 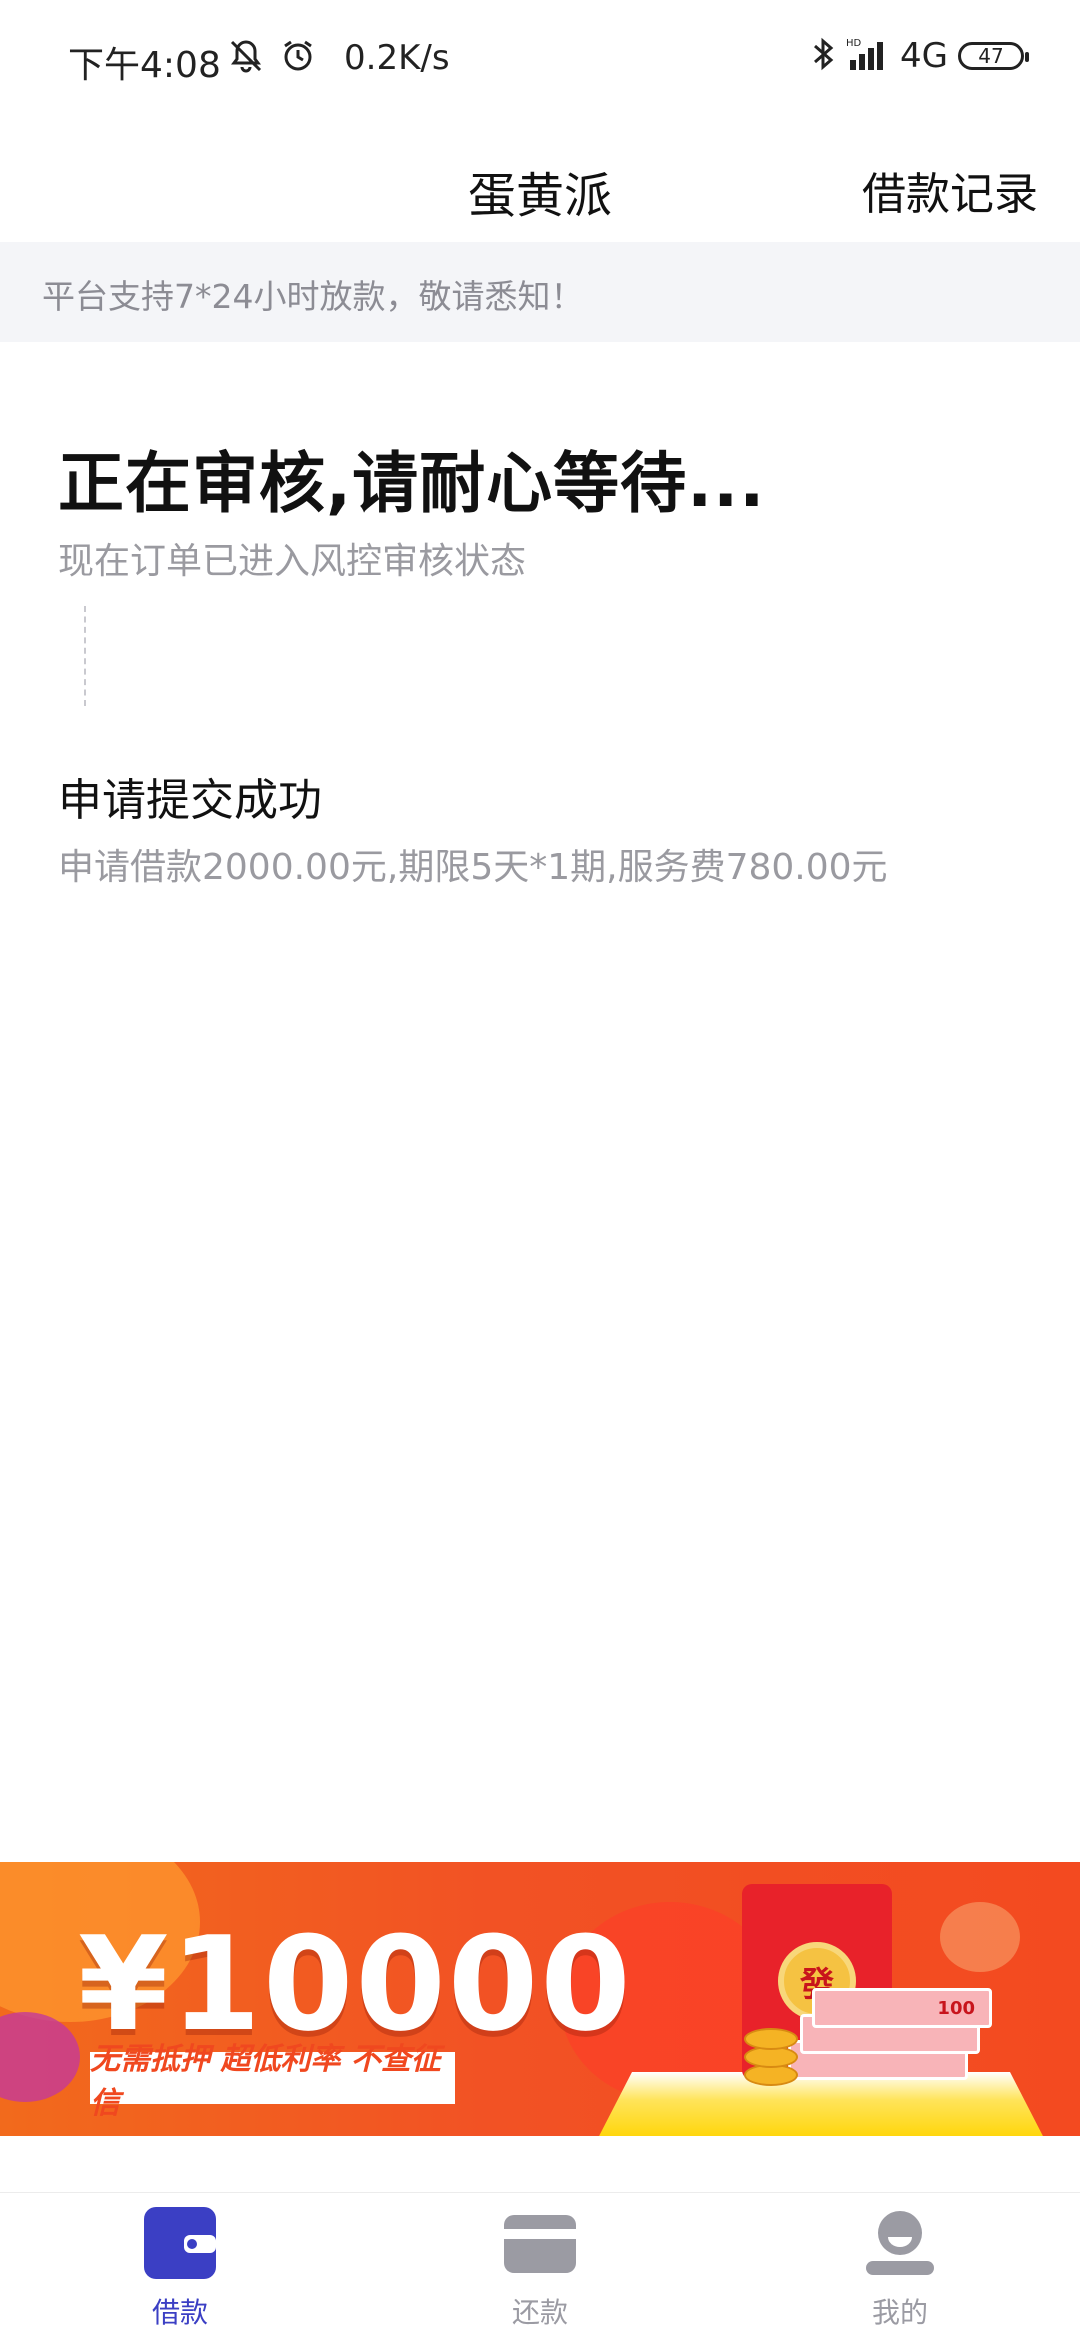 What do you see at coordinates (540, 180) in the screenshot?
I see `app-header: 蛋黄派 借款记录` at bounding box center [540, 180].